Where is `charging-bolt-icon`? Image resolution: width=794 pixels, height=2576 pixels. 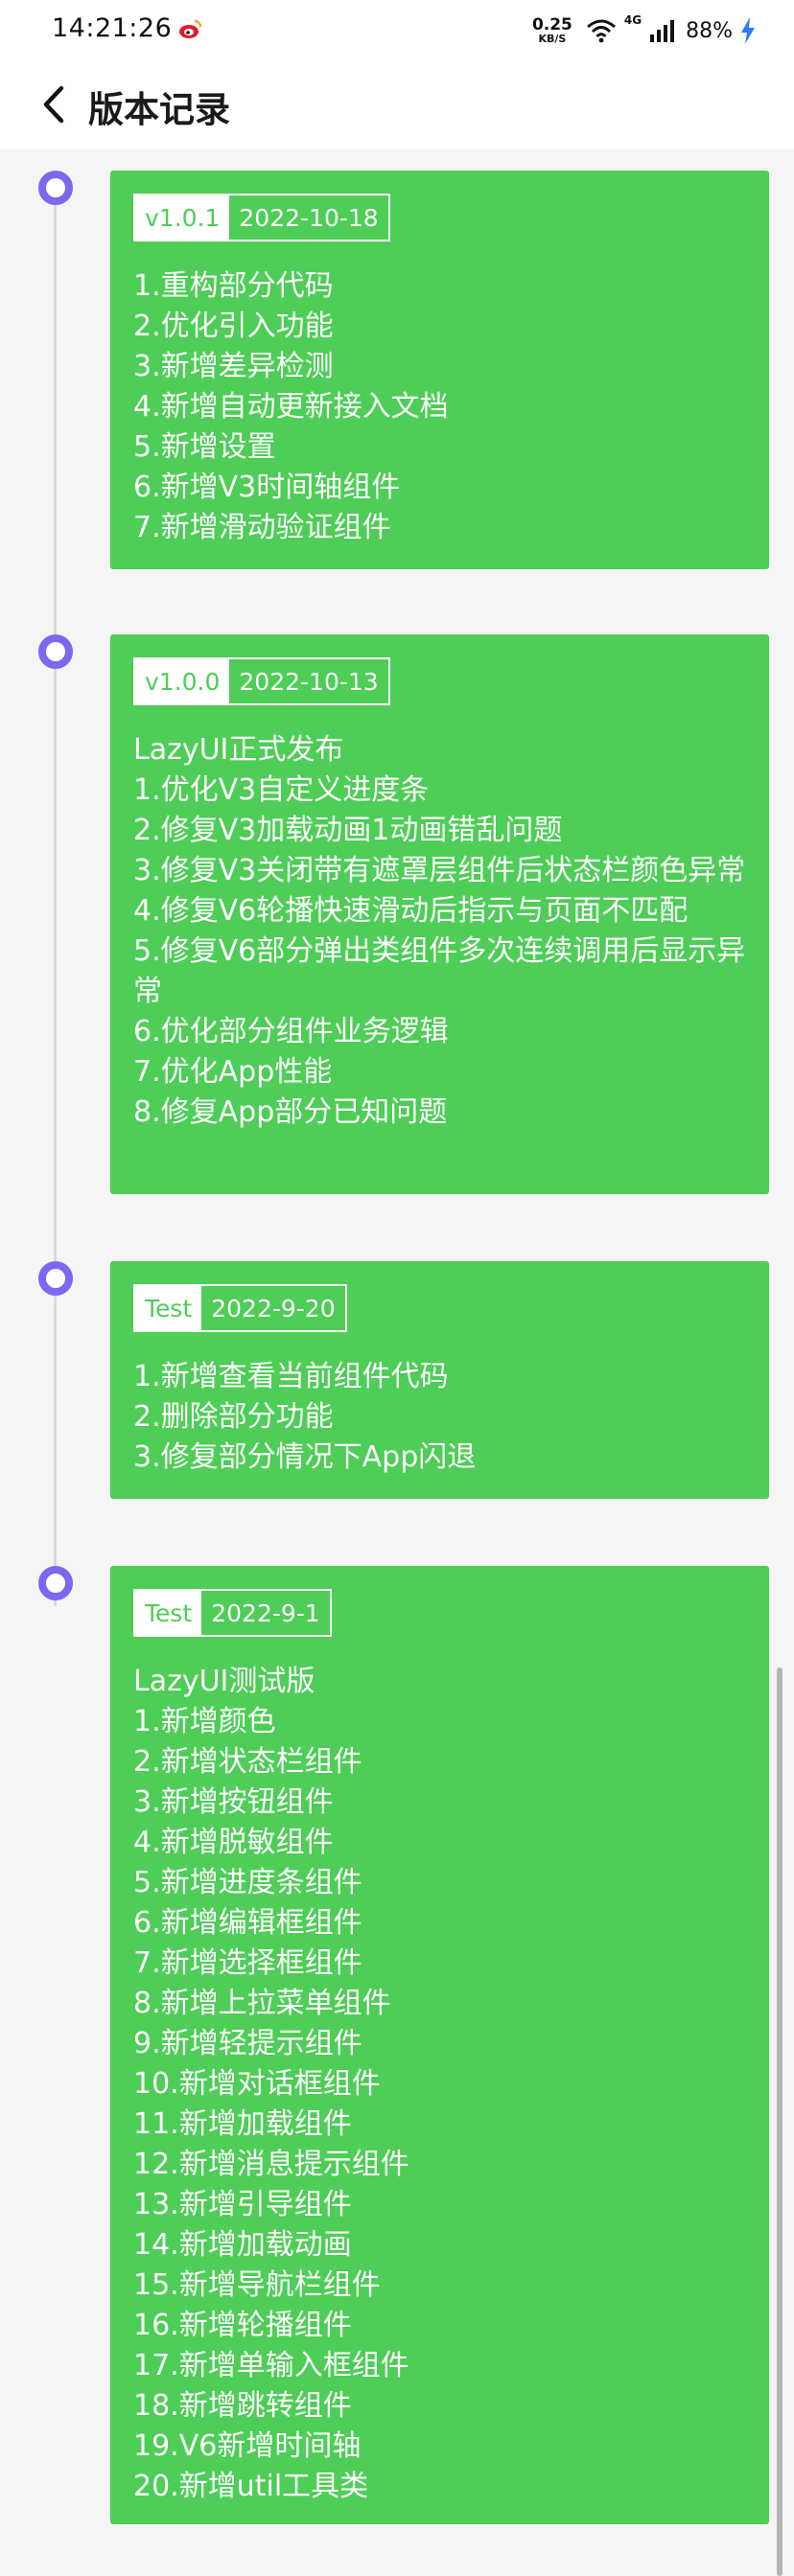 charging-bolt-icon is located at coordinates (748, 30).